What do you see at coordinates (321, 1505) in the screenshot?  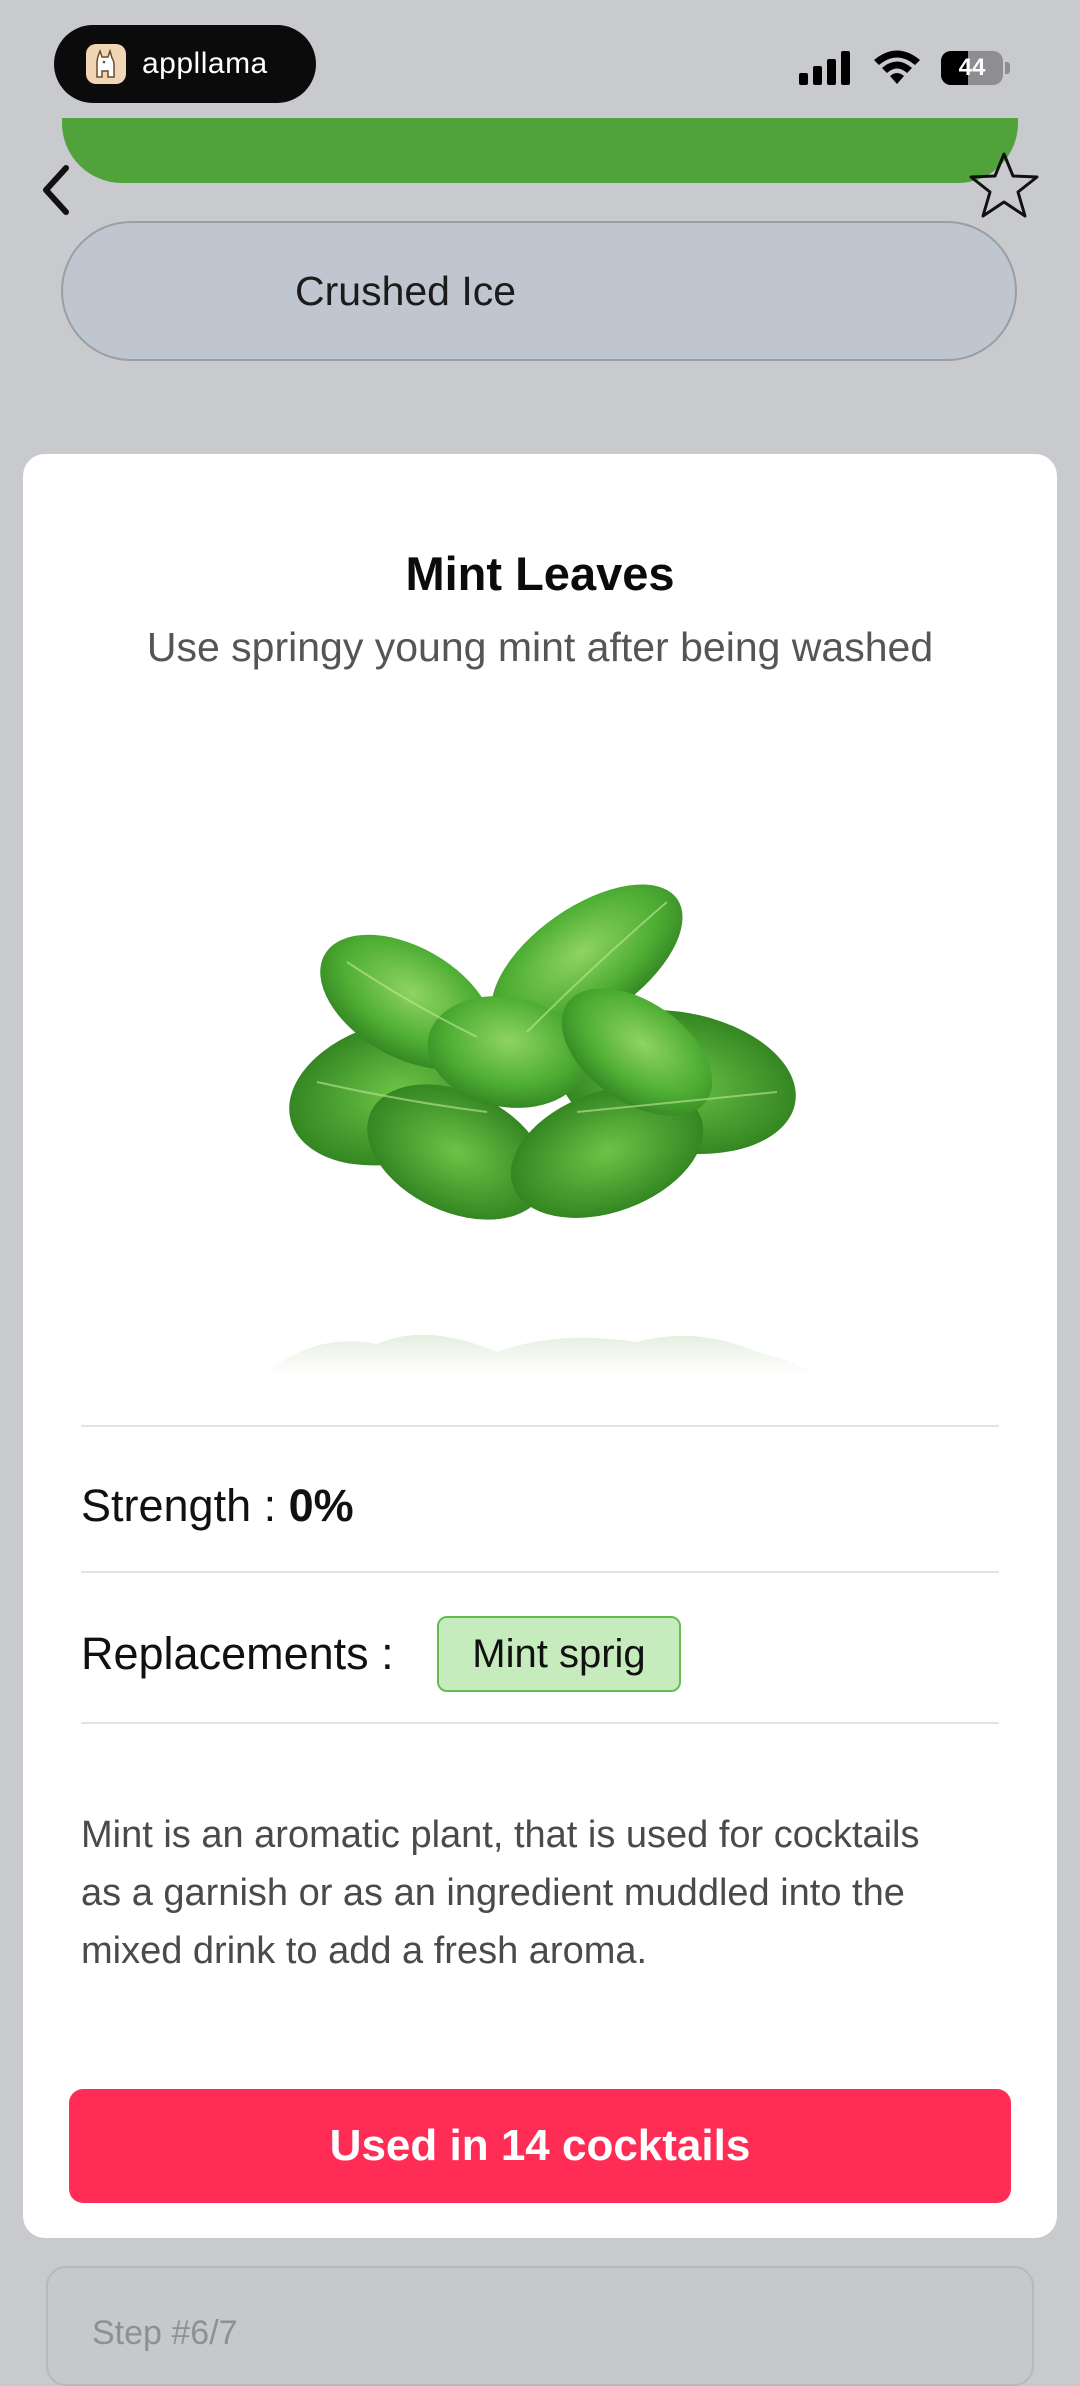 I see `strength-value: 0%` at bounding box center [321, 1505].